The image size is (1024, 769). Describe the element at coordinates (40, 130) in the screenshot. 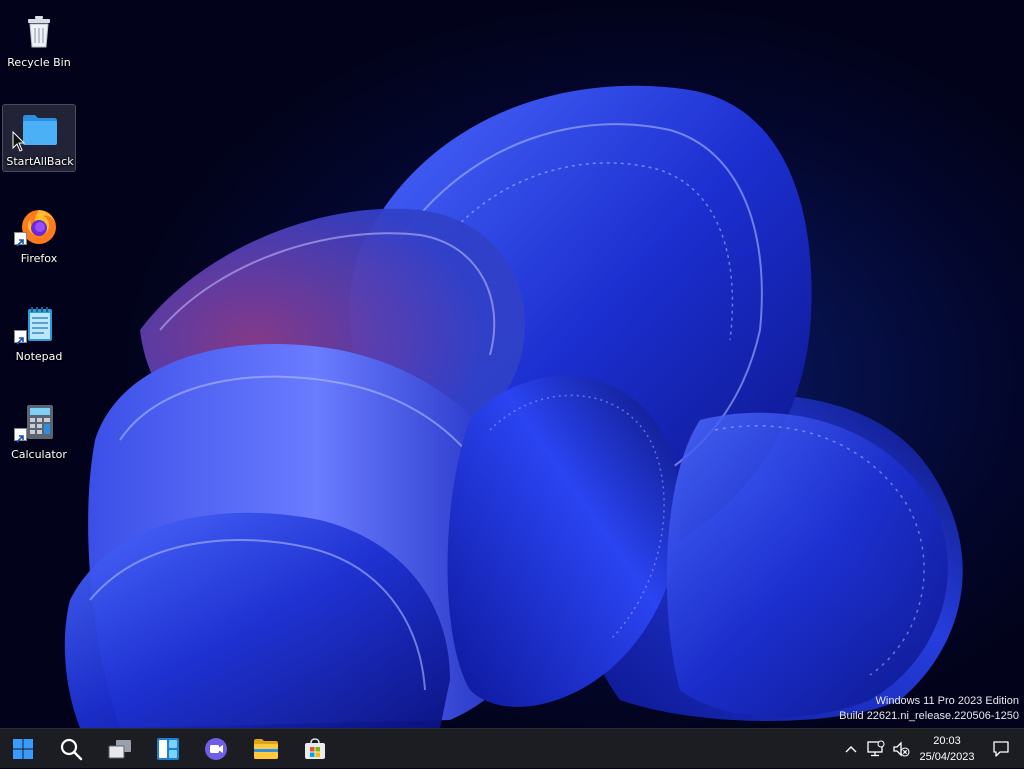

I see `folder-icon` at that location.